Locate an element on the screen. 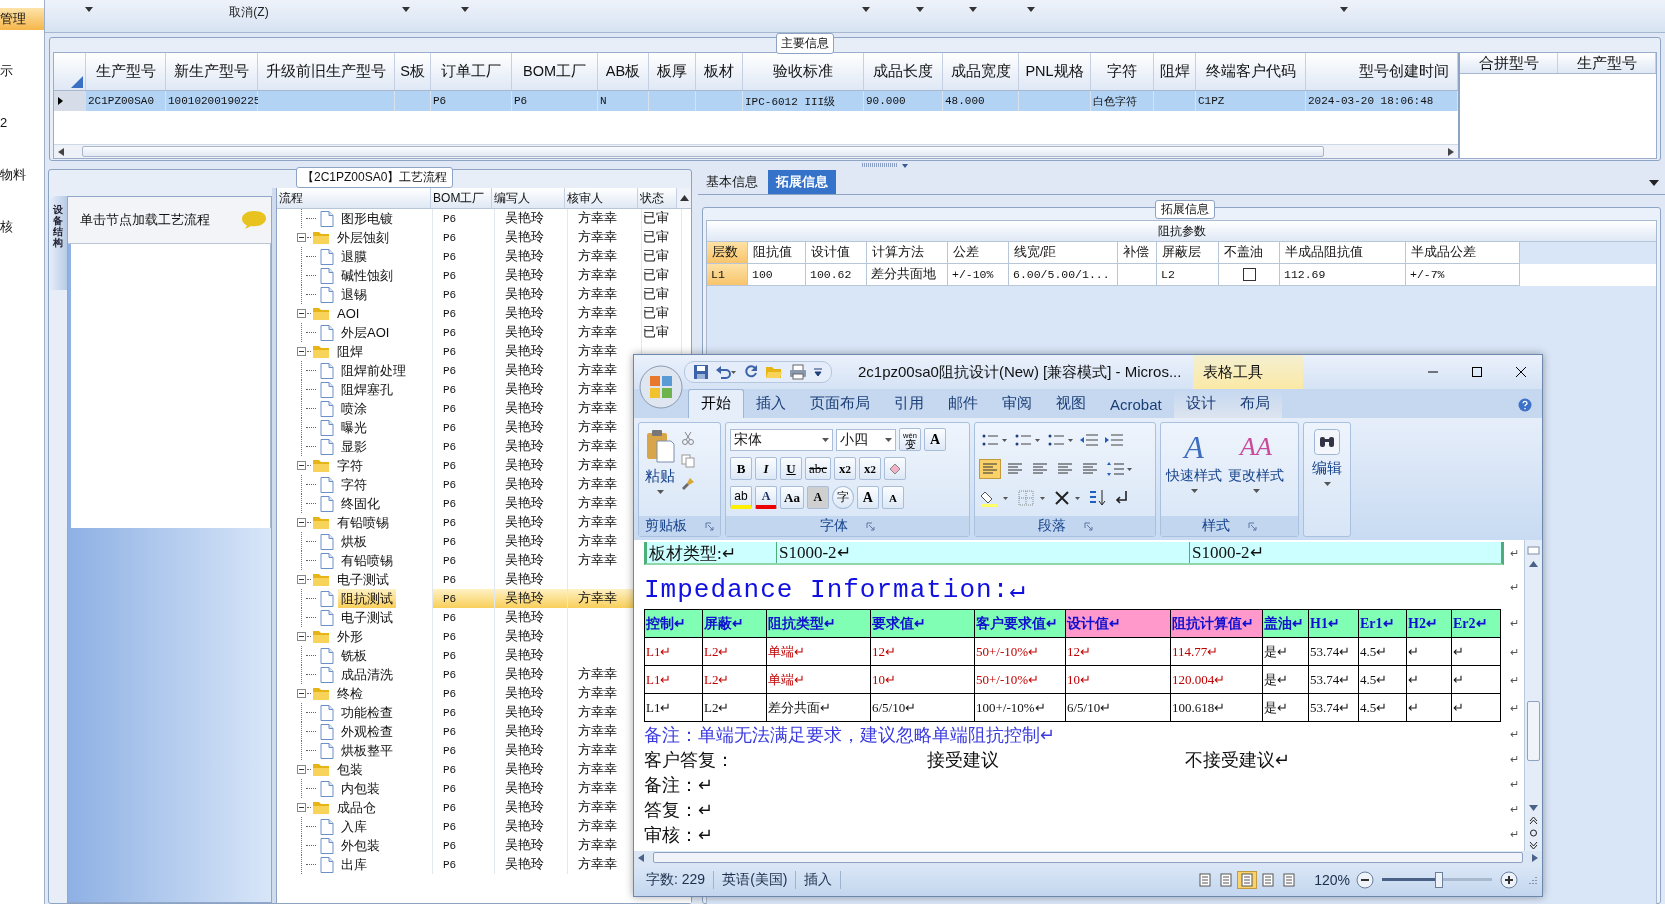 This screenshot has width=1665, height=904. scissors-icon is located at coordinates (688, 438).